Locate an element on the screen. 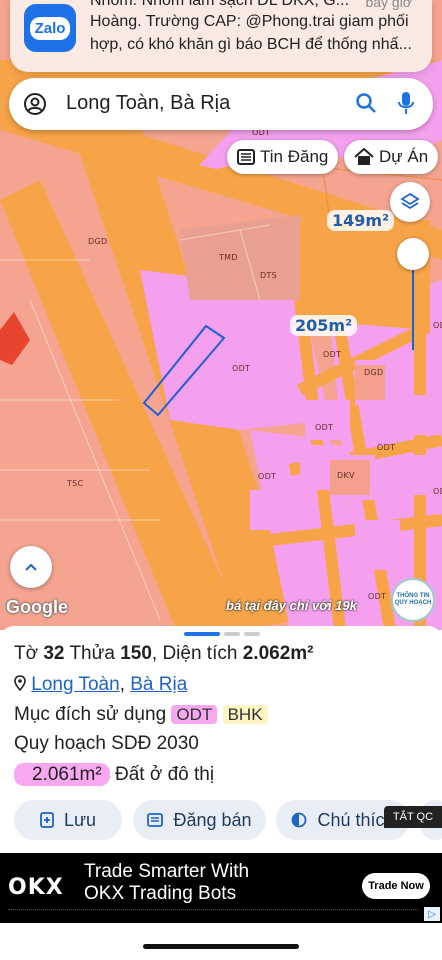 The height and width of the screenshot is (960, 442). ad-brand-logo: OKX is located at coordinates (36, 887).